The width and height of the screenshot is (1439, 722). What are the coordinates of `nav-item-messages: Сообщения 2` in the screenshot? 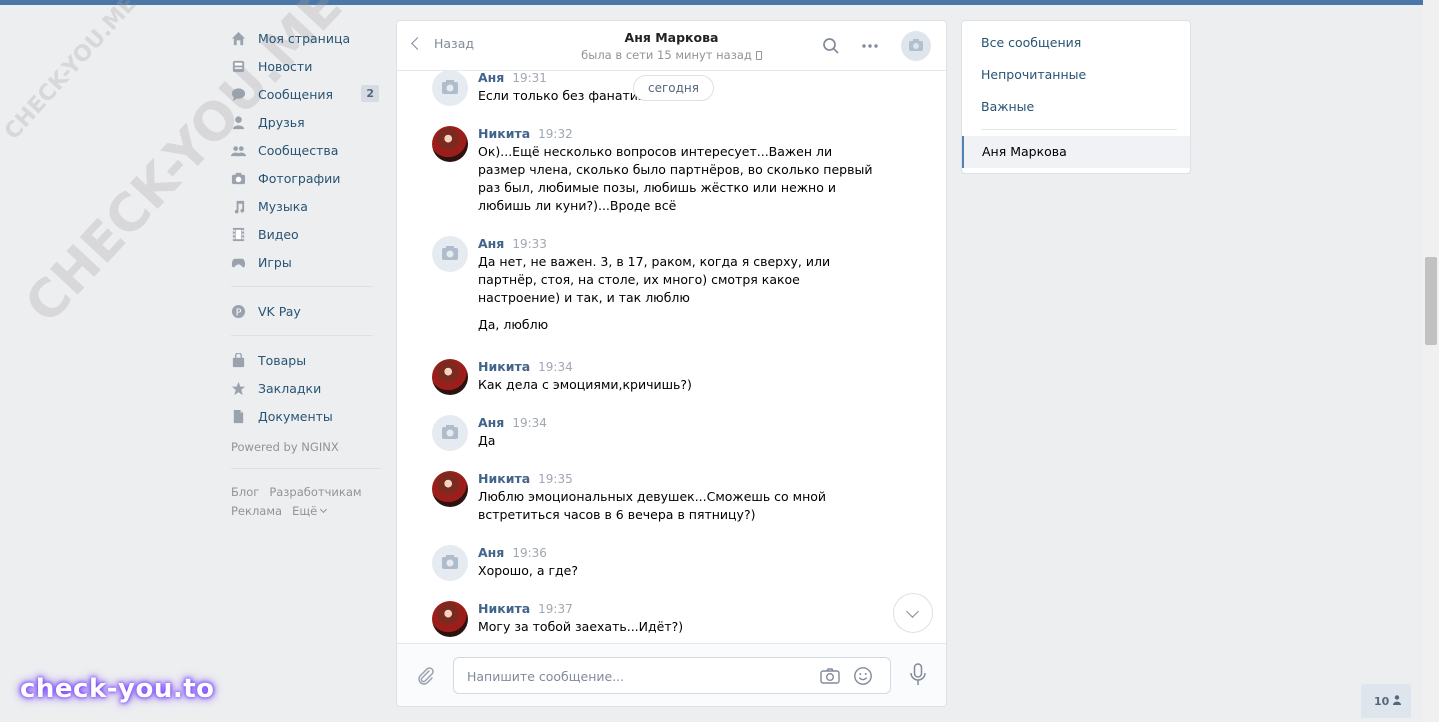 It's located at (306, 94).